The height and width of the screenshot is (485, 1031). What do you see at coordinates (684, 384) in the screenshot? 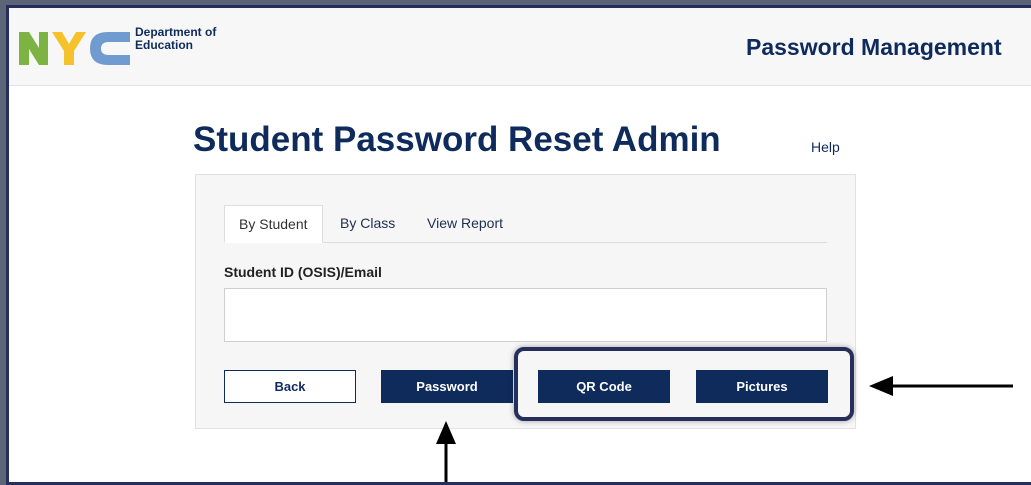
I see `annotation-highlight-box` at bounding box center [684, 384].